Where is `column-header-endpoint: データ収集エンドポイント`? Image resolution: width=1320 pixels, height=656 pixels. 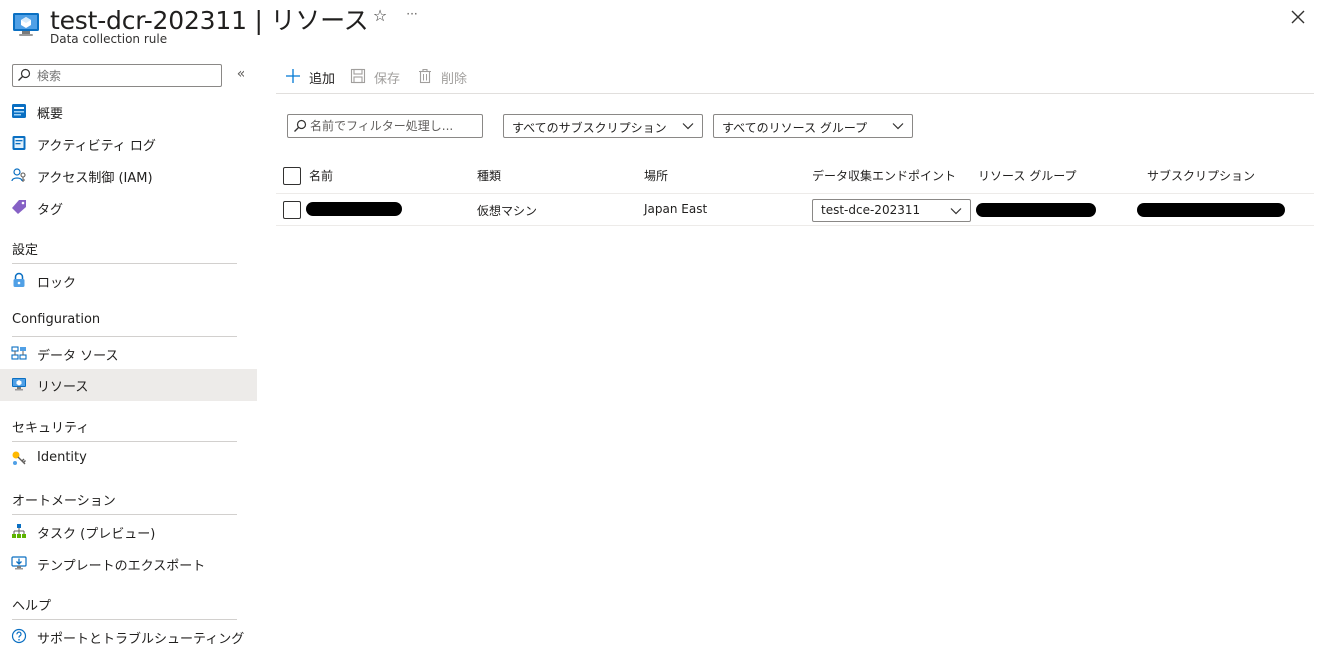 column-header-endpoint: データ収集エンドポイント is located at coordinates (884, 175).